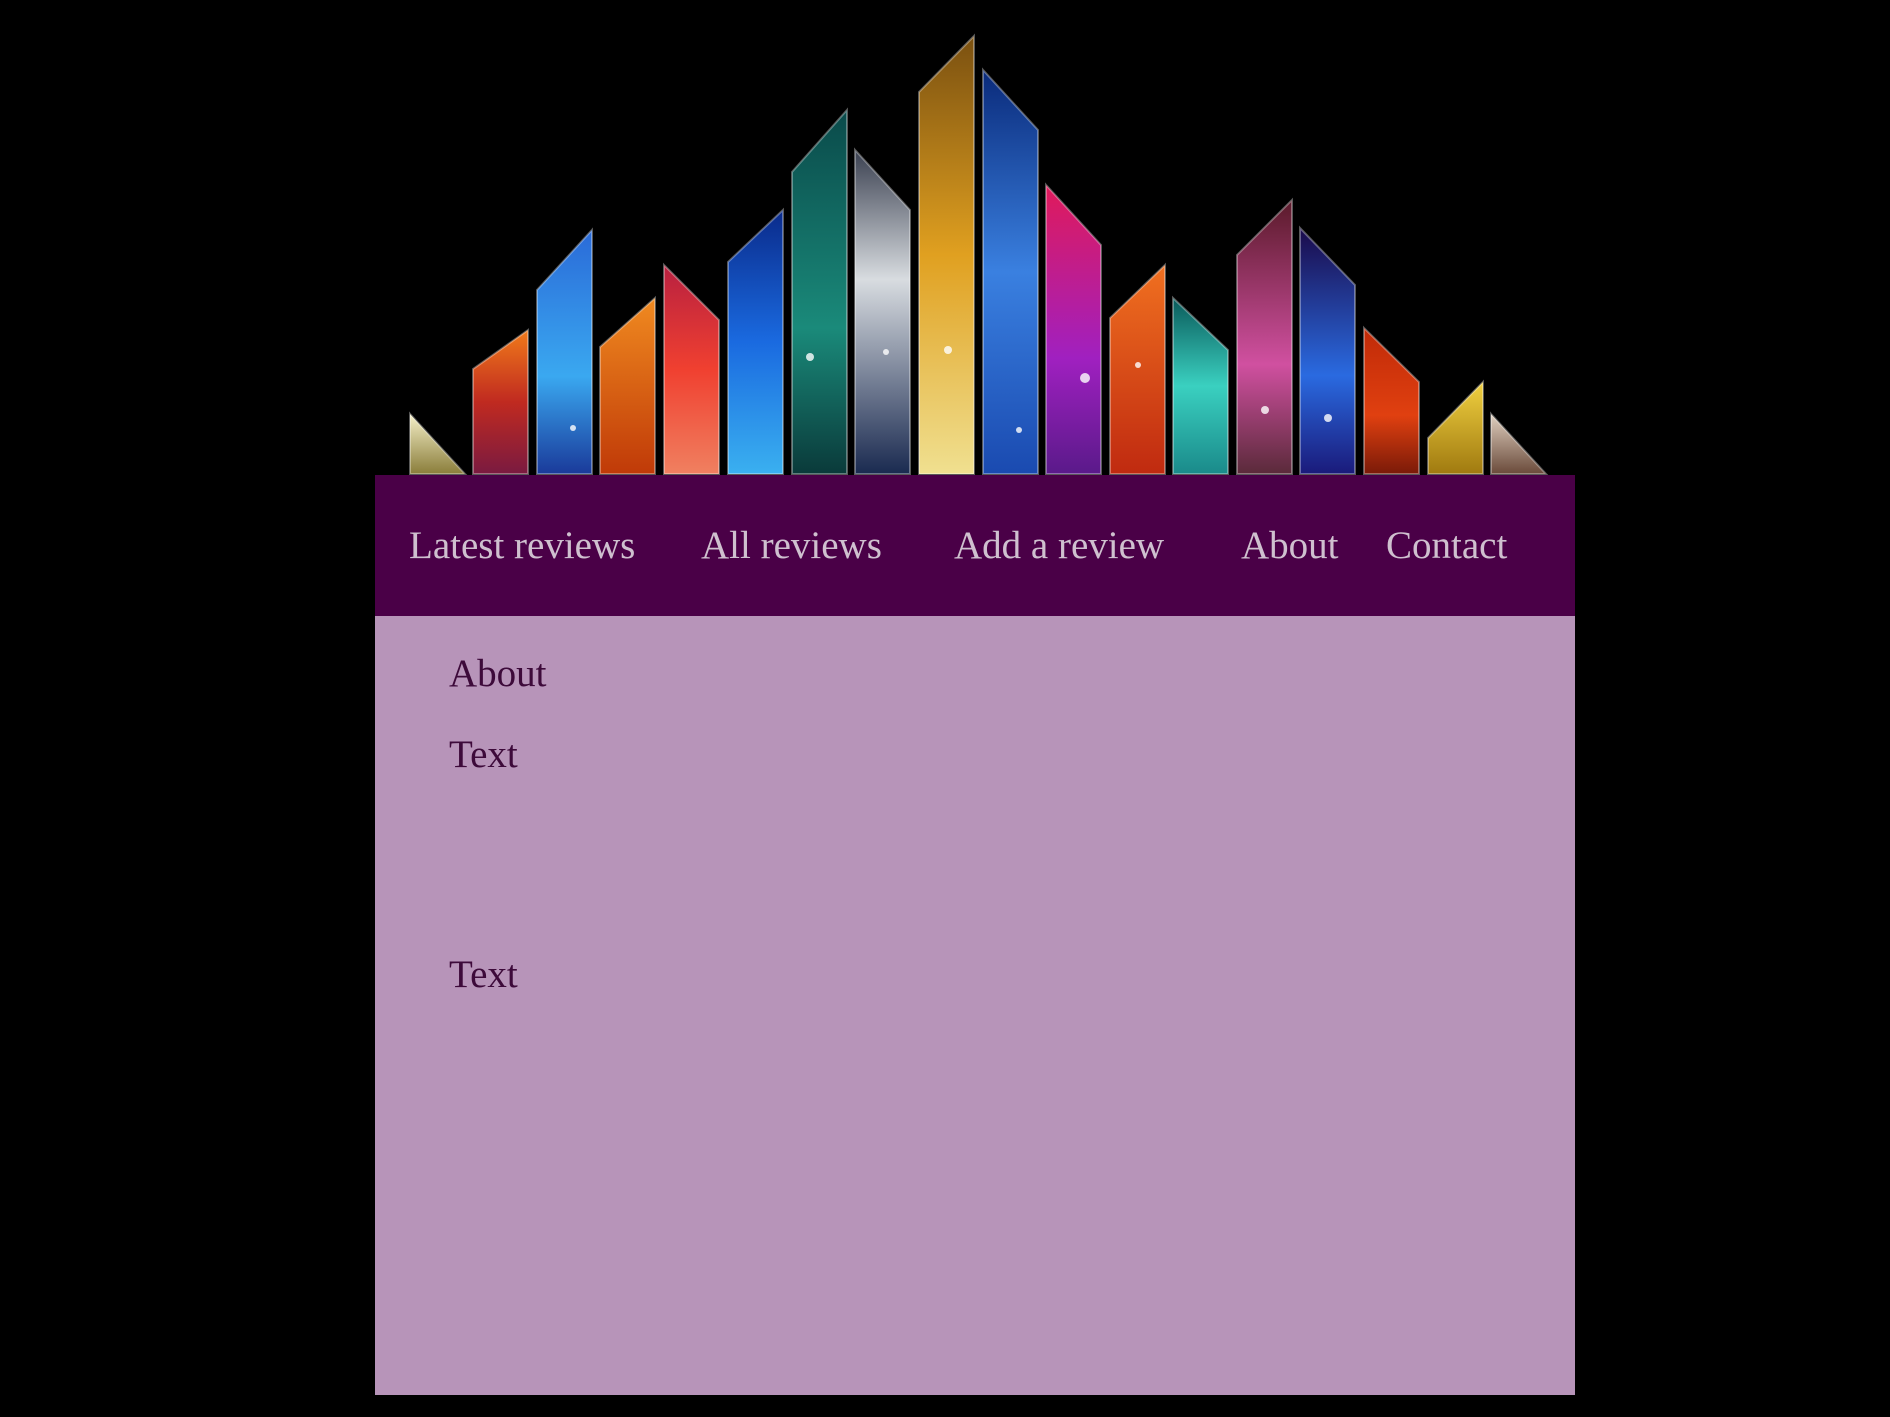  Describe the element at coordinates (1290, 546) in the screenshot. I see `nav-link-about: About` at that location.